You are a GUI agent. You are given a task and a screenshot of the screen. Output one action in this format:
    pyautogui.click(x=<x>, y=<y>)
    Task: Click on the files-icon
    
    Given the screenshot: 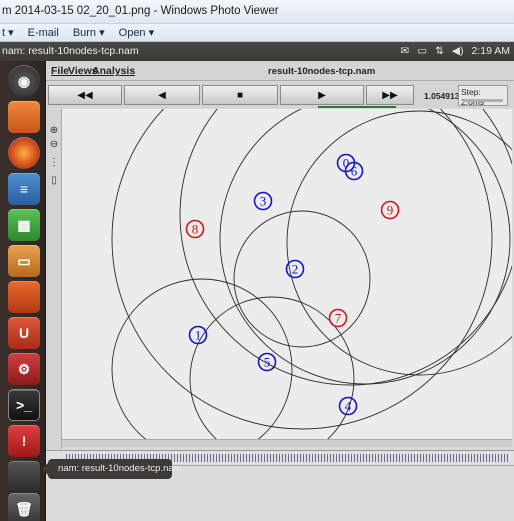 What is the action you would take?
    pyautogui.click(x=24, y=117)
    